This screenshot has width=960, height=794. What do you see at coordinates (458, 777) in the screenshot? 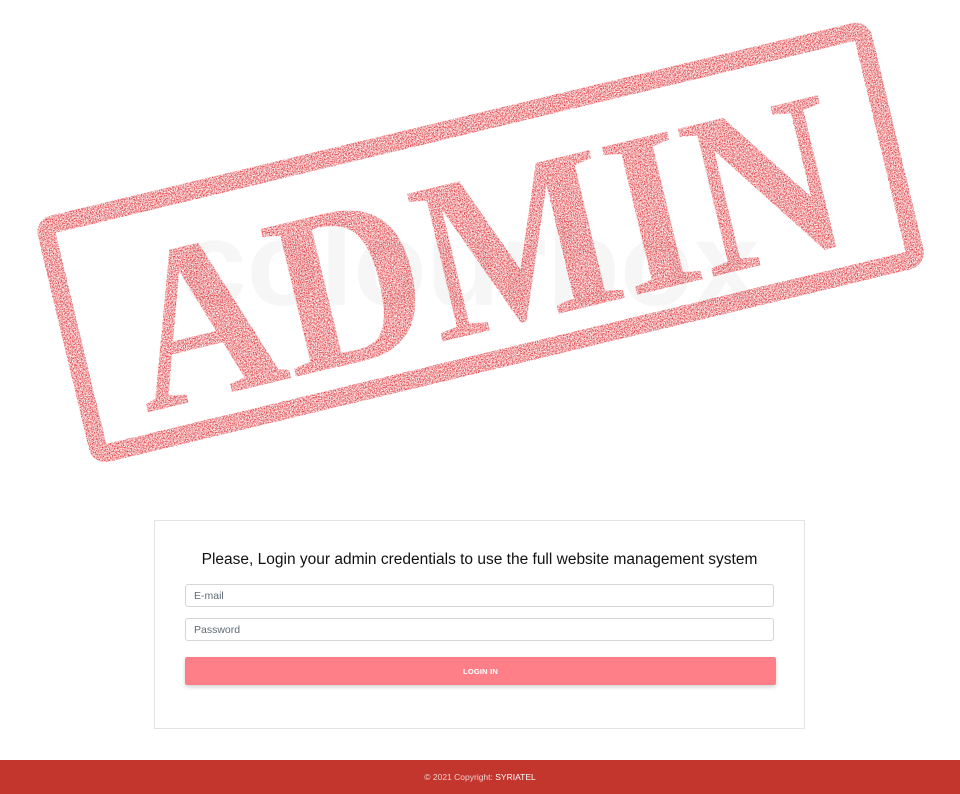
I see `copyright-text: © 2021 Copyright:` at bounding box center [458, 777].